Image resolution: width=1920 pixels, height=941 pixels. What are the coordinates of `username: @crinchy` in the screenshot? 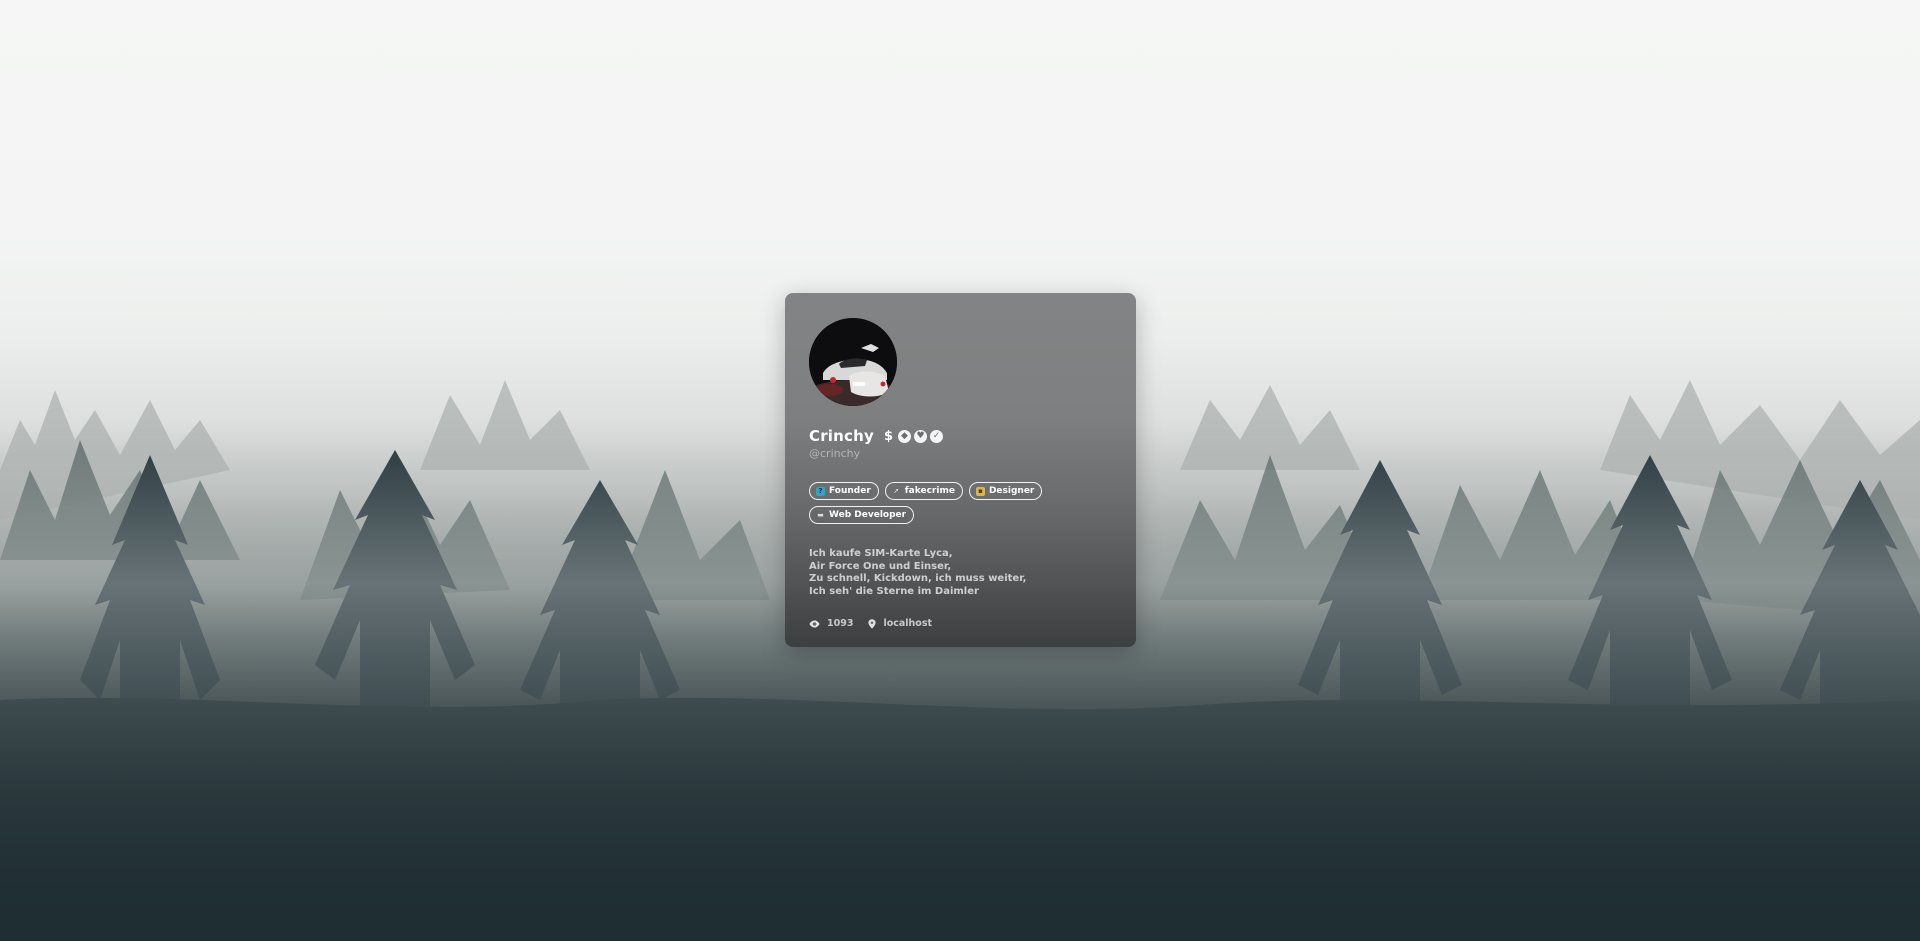 It's located at (835, 453).